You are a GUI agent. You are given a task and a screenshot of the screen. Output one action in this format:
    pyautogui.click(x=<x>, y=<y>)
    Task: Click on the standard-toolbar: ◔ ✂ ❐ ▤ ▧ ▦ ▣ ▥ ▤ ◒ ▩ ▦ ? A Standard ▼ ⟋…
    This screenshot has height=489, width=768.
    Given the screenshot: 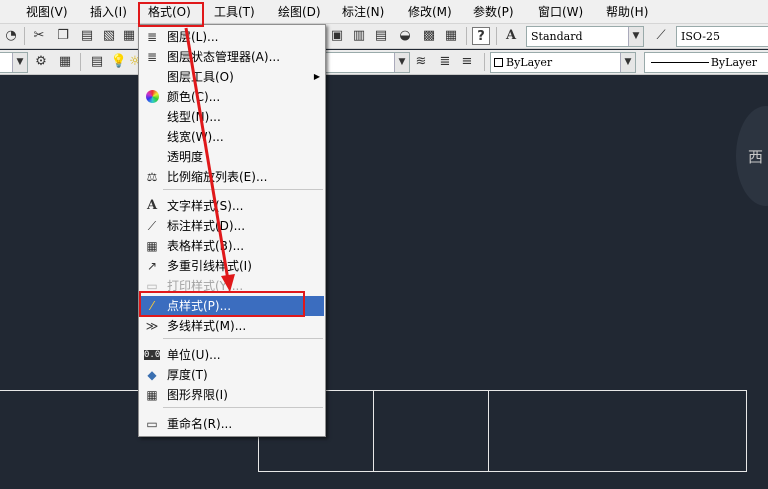 What is the action you would take?
    pyautogui.click(x=384, y=36)
    